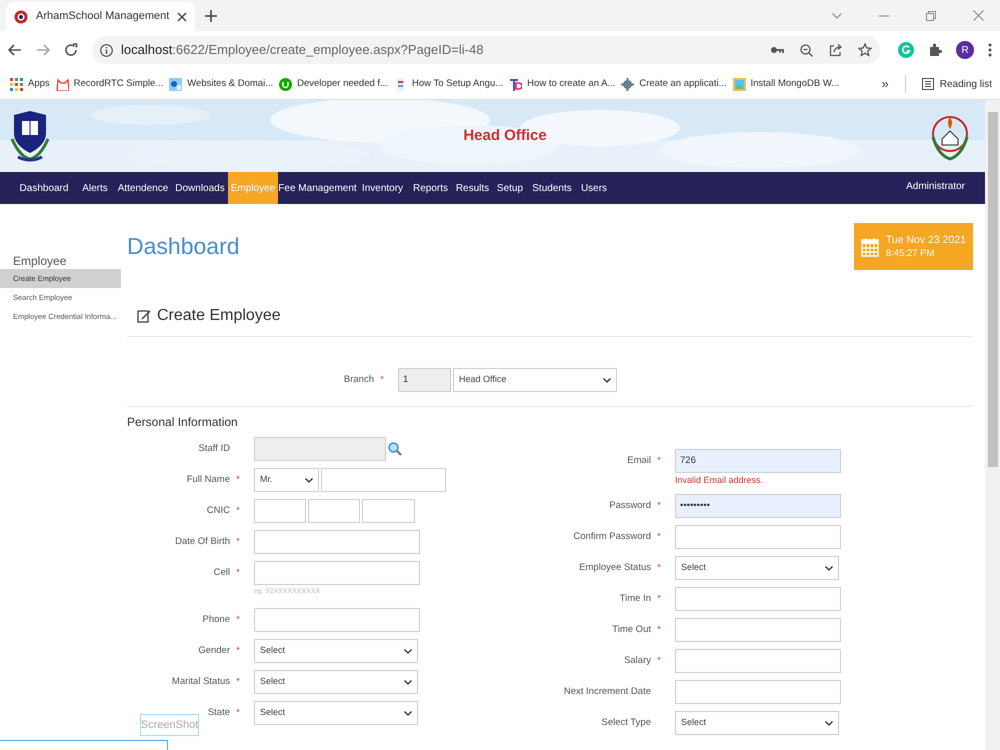  Describe the element at coordinates (835, 50) in the screenshot. I see `share-icon` at that location.